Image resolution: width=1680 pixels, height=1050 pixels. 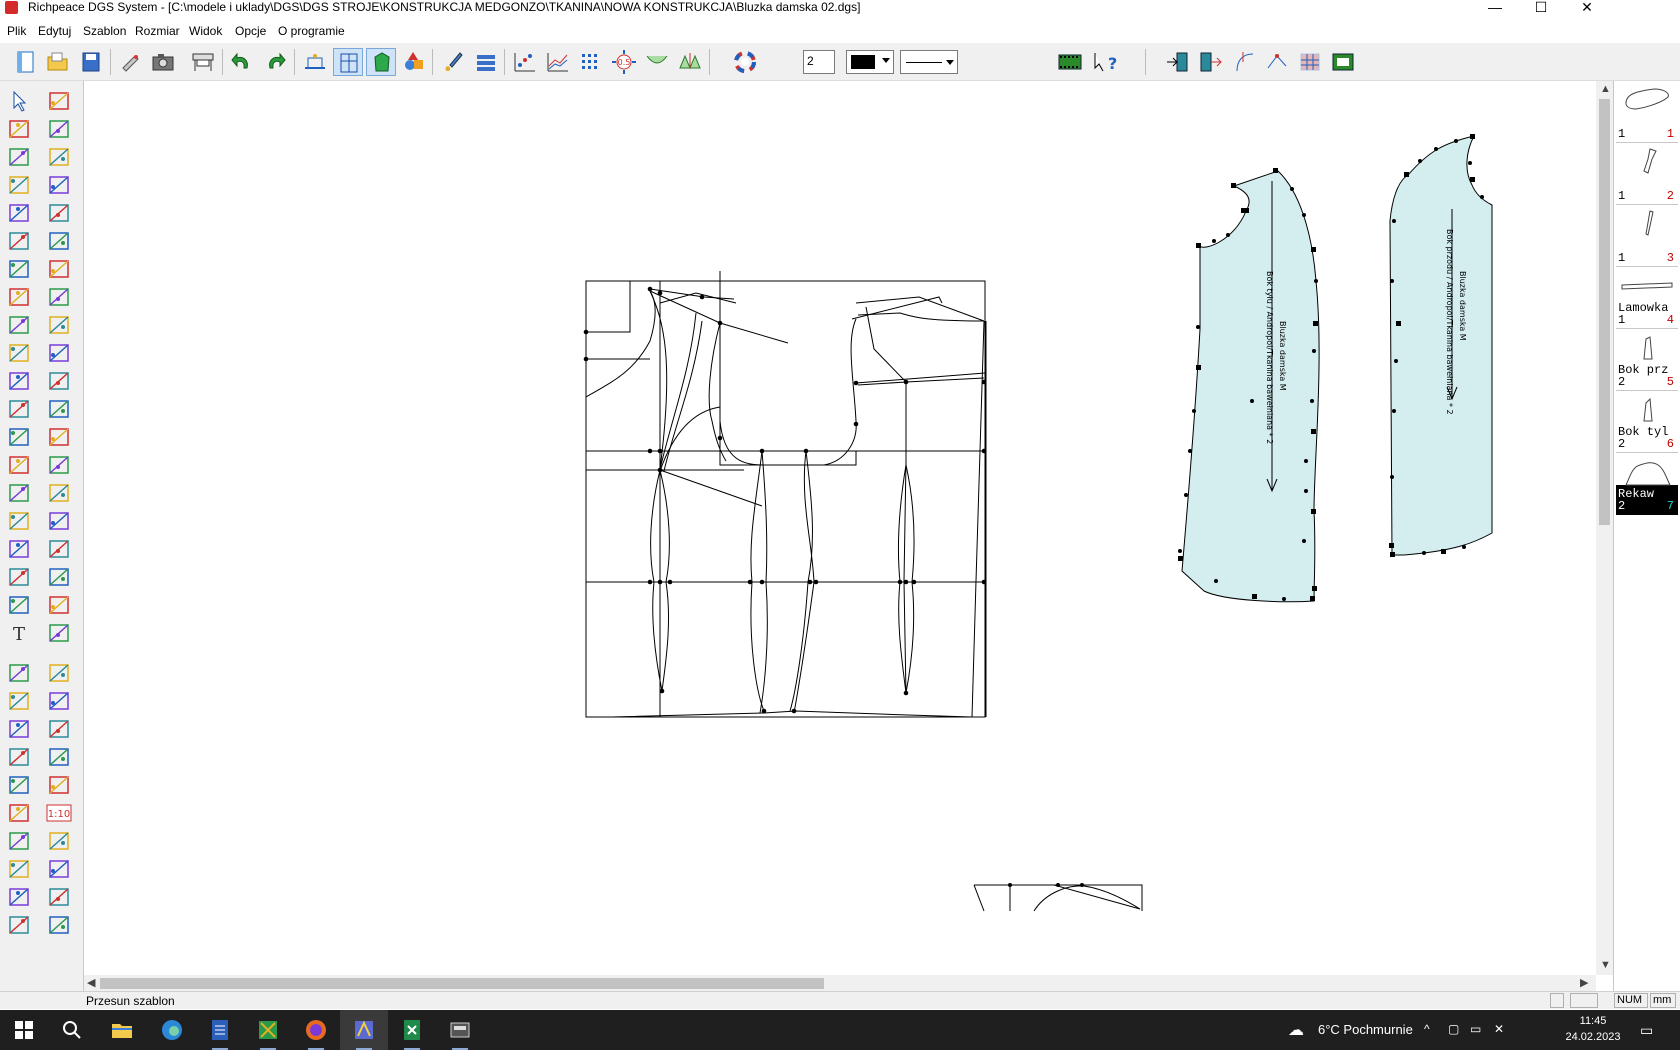 What do you see at coordinates (25, 62) in the screenshot?
I see `new-file-icon` at bounding box center [25, 62].